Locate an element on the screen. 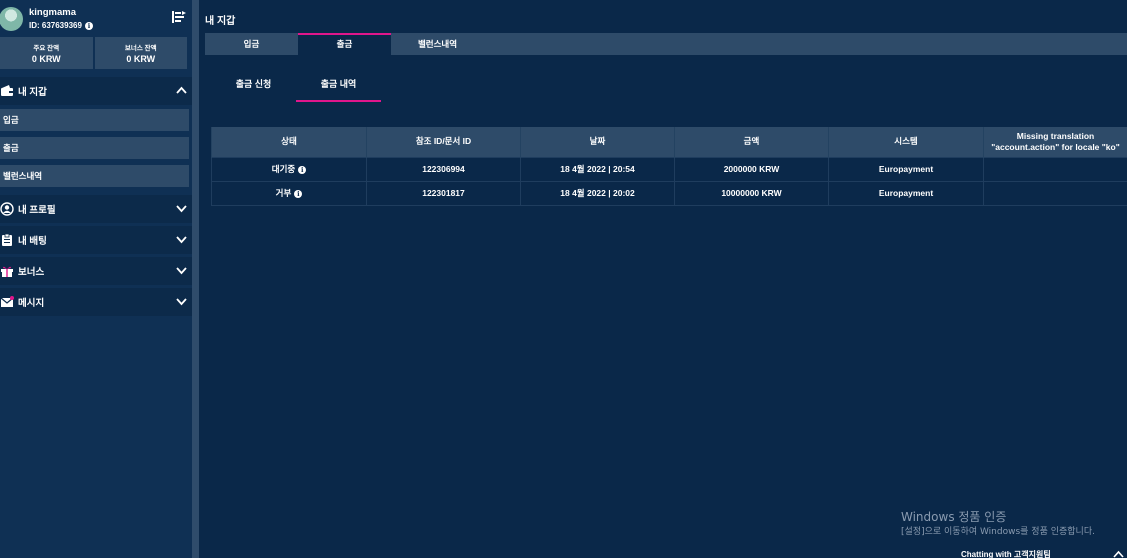 The image size is (1127, 558). cell-status: 거부 i is located at coordinates (289, 193).